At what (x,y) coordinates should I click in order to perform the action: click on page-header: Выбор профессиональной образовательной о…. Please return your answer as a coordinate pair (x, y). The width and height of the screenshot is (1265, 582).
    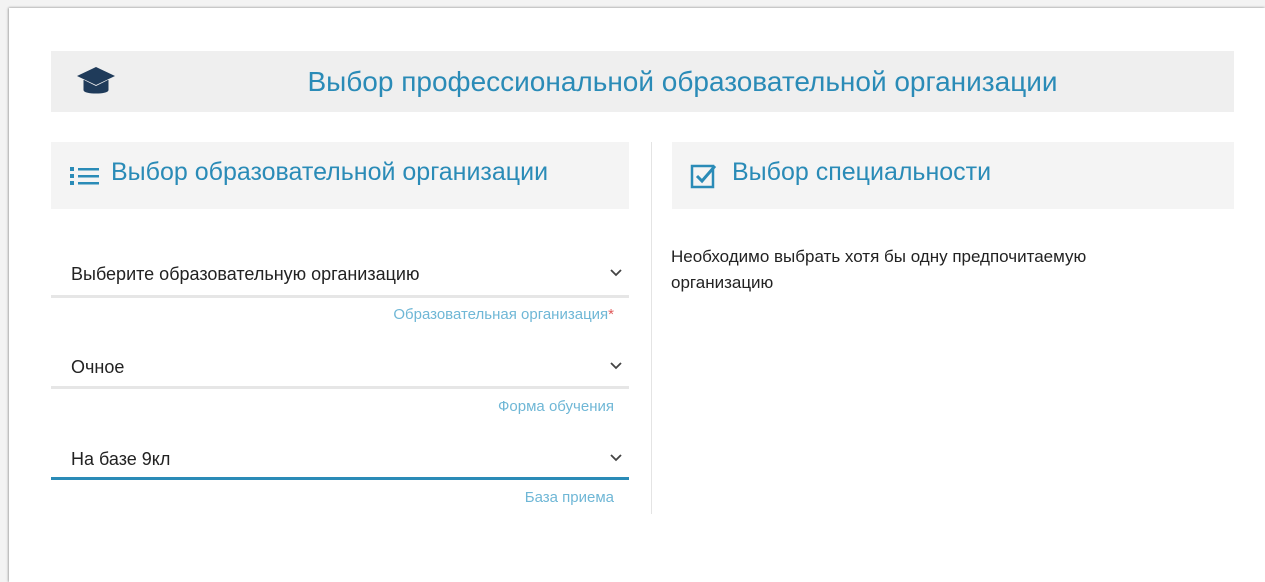
    Looking at the image, I should click on (642, 81).